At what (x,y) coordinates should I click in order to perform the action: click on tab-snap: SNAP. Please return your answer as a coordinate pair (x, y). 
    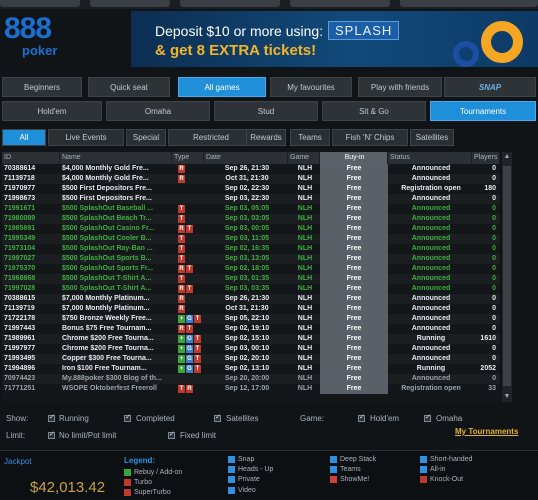
    Looking at the image, I should click on (490, 87).